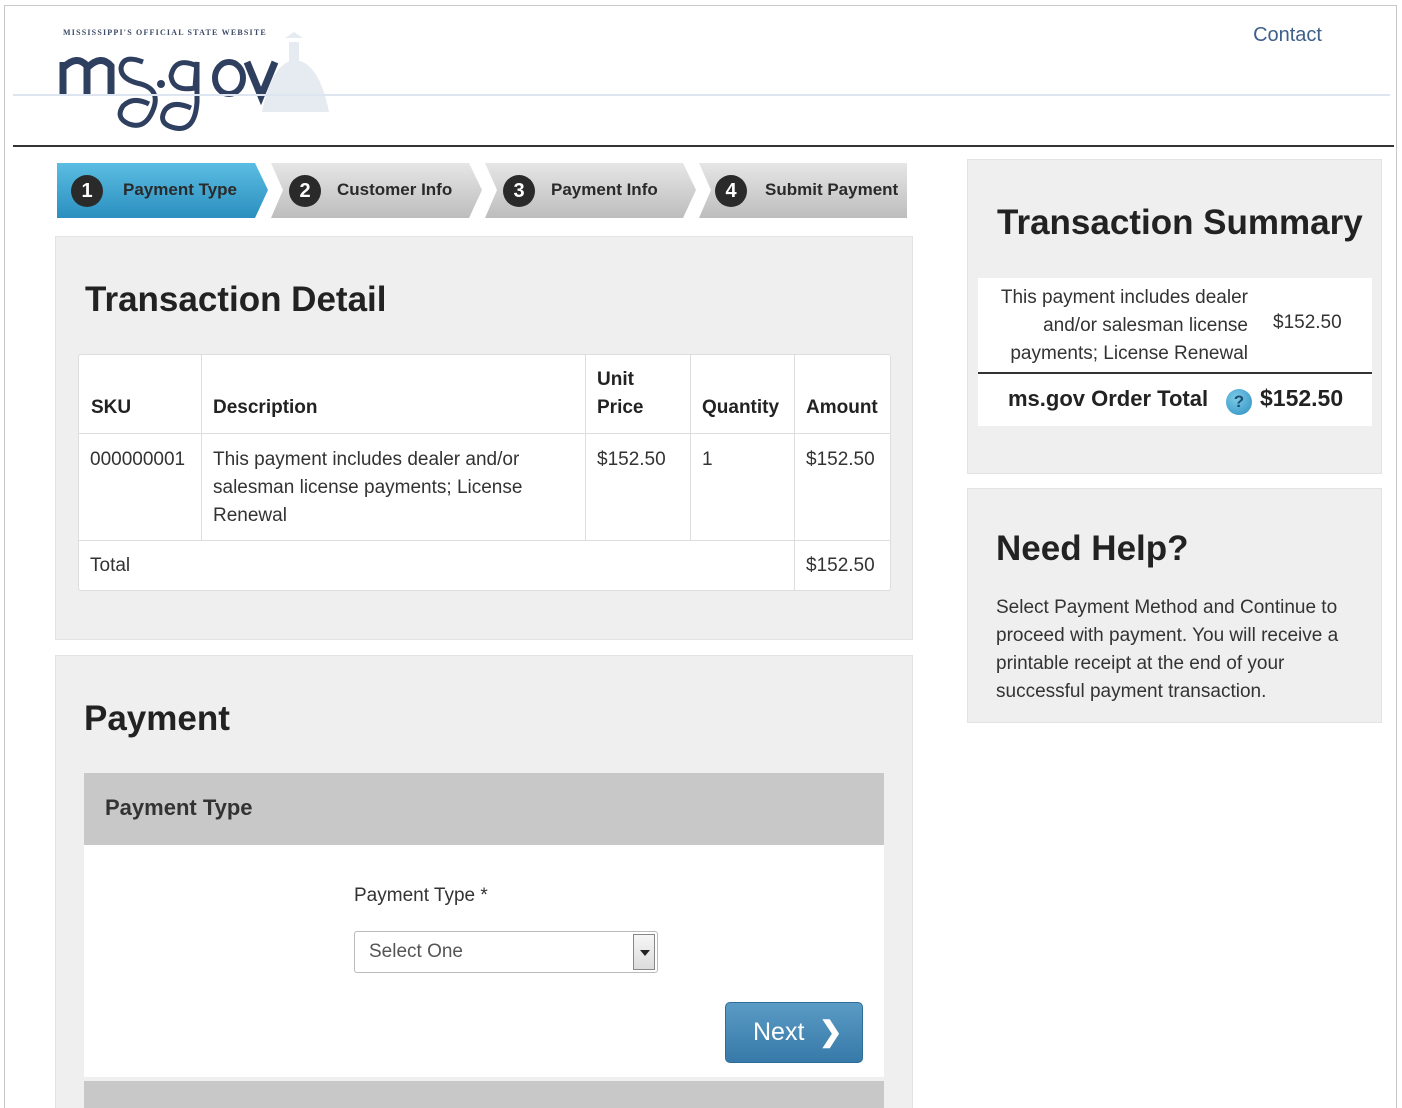 This screenshot has width=1402, height=1108. Describe the element at coordinates (194, 81) in the screenshot. I see `ms-gov-logo-mark` at that location.